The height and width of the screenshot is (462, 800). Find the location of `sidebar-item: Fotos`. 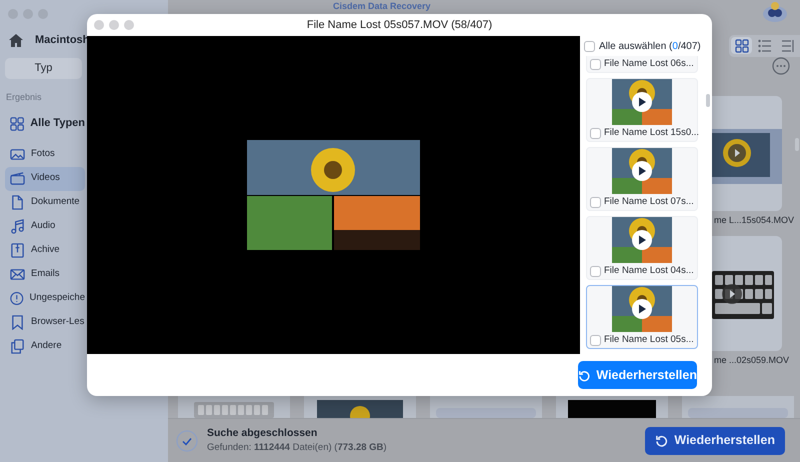

sidebar-item: Fotos is located at coordinates (45, 154).